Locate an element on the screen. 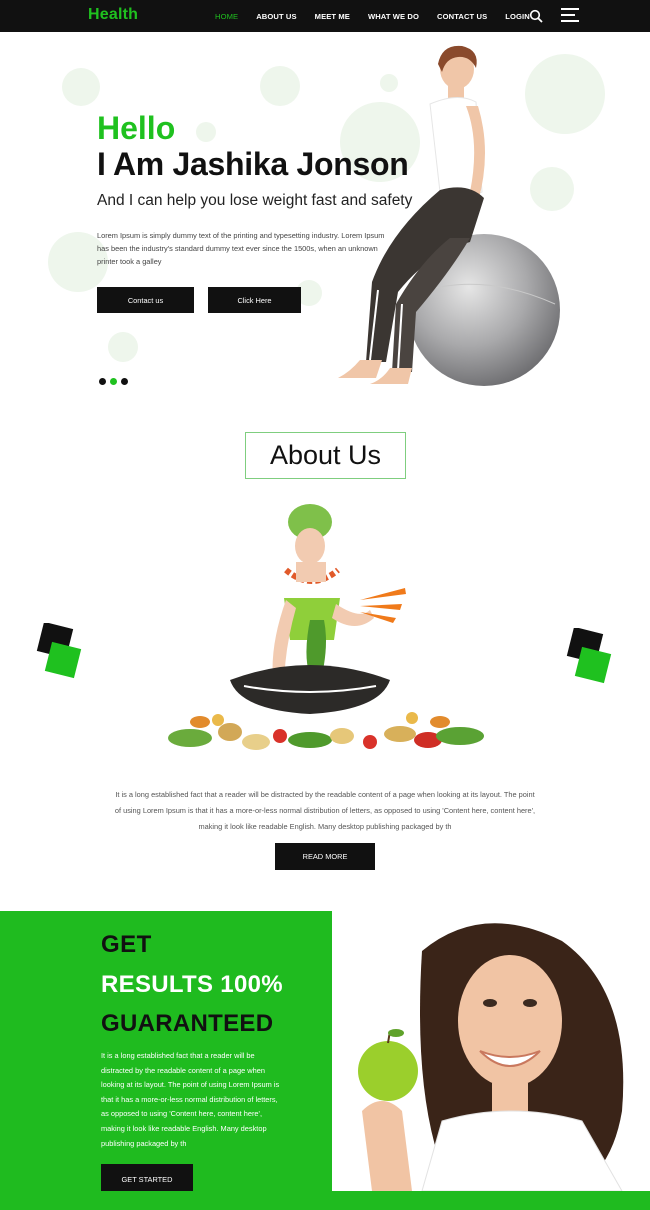 The image size is (650, 1210). nav-link-about-us: ABOUT US is located at coordinates (276, 16).